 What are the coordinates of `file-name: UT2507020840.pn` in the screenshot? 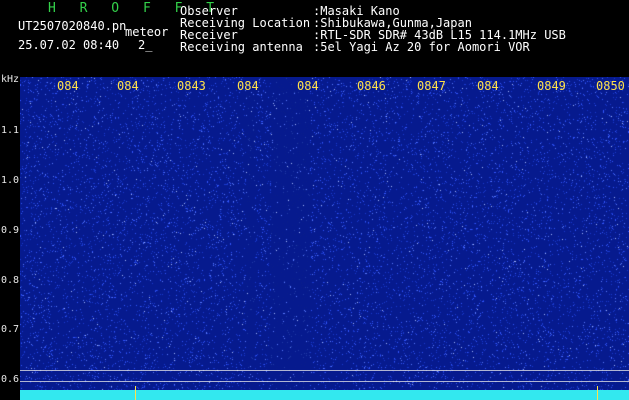 It's located at (72, 26).